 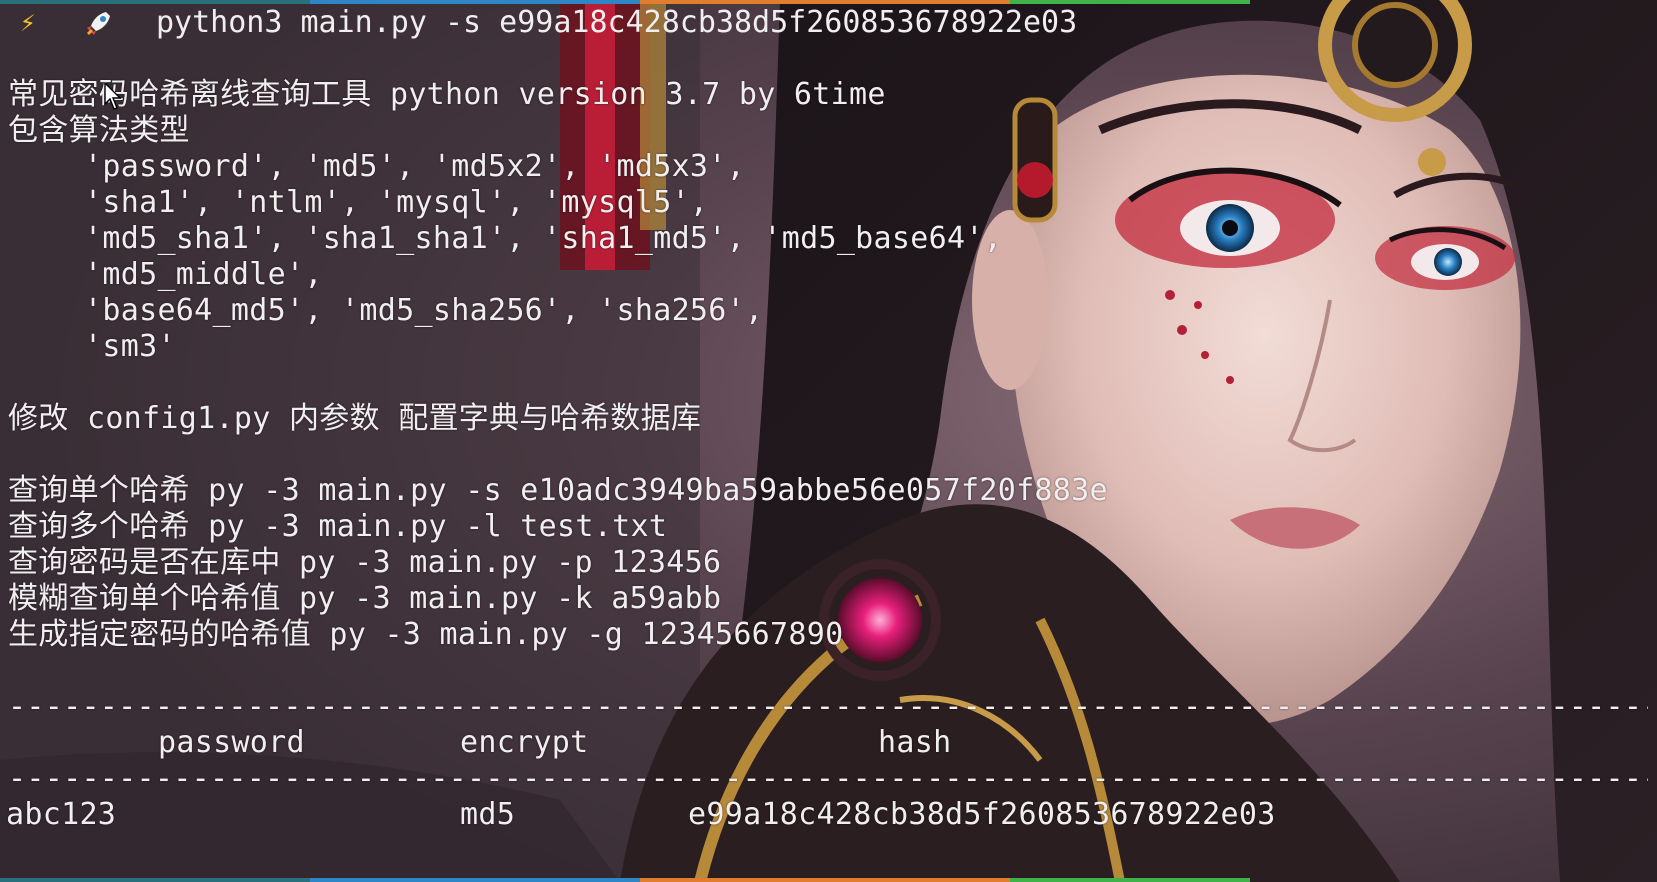 What do you see at coordinates (365, 562) in the screenshot?
I see `usage-line: 查询密码是否在库中 py -3 main.py -p 123456` at bounding box center [365, 562].